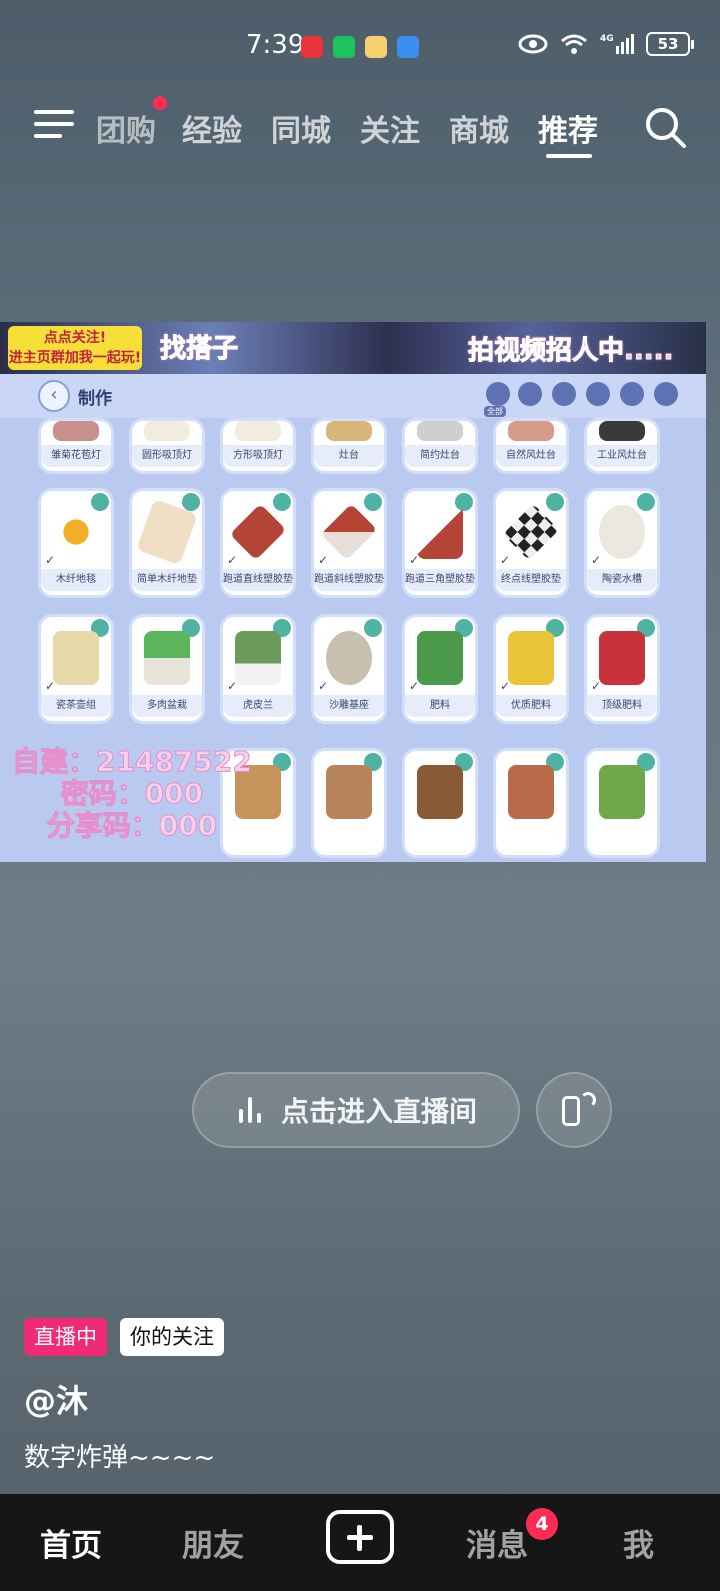 The width and height of the screenshot is (720, 1591). I want to click on enter-live-room-button: 点击进入直播间, so click(356, 1110).